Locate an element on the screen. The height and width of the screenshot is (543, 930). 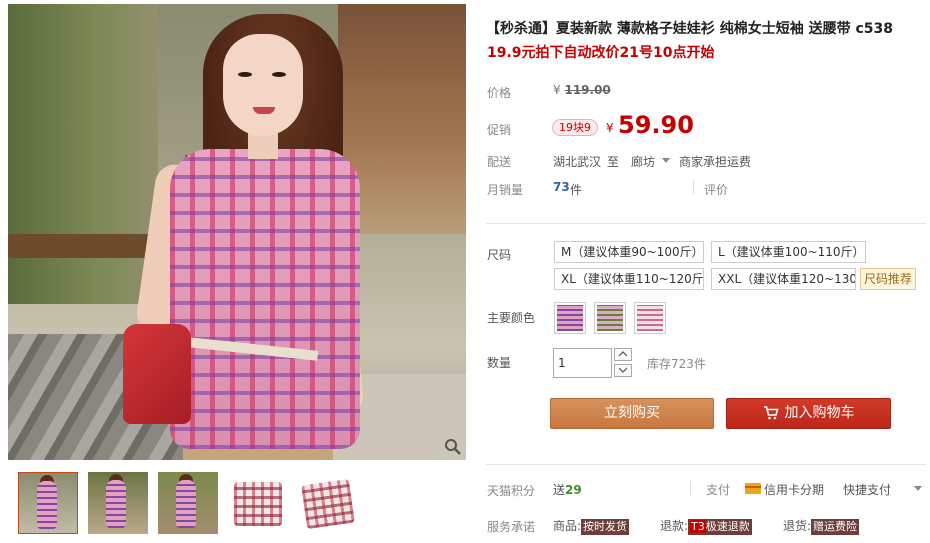
stock-text: 库存723件 is located at coordinates (676, 364).